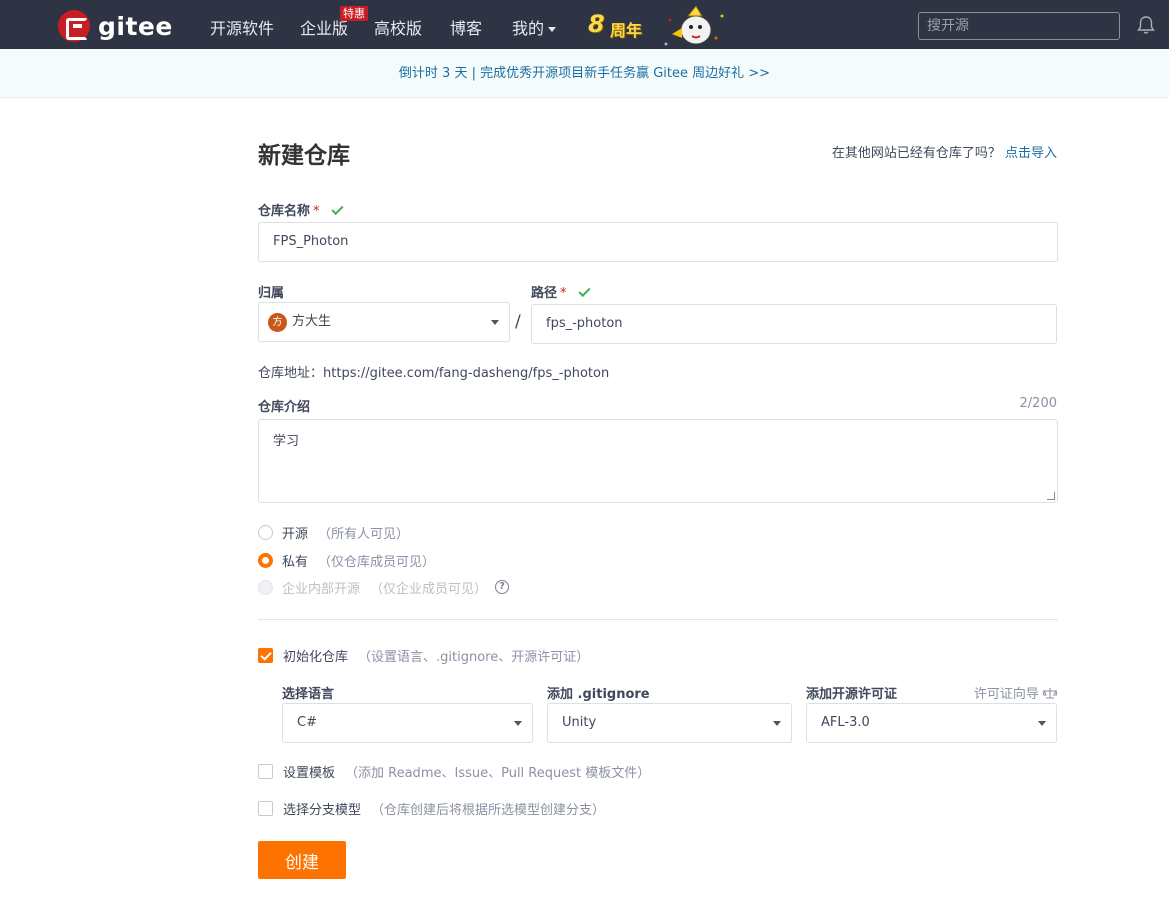 Image resolution: width=1169 pixels, height=911 pixels. I want to click on create-button: 创建, so click(302, 860).